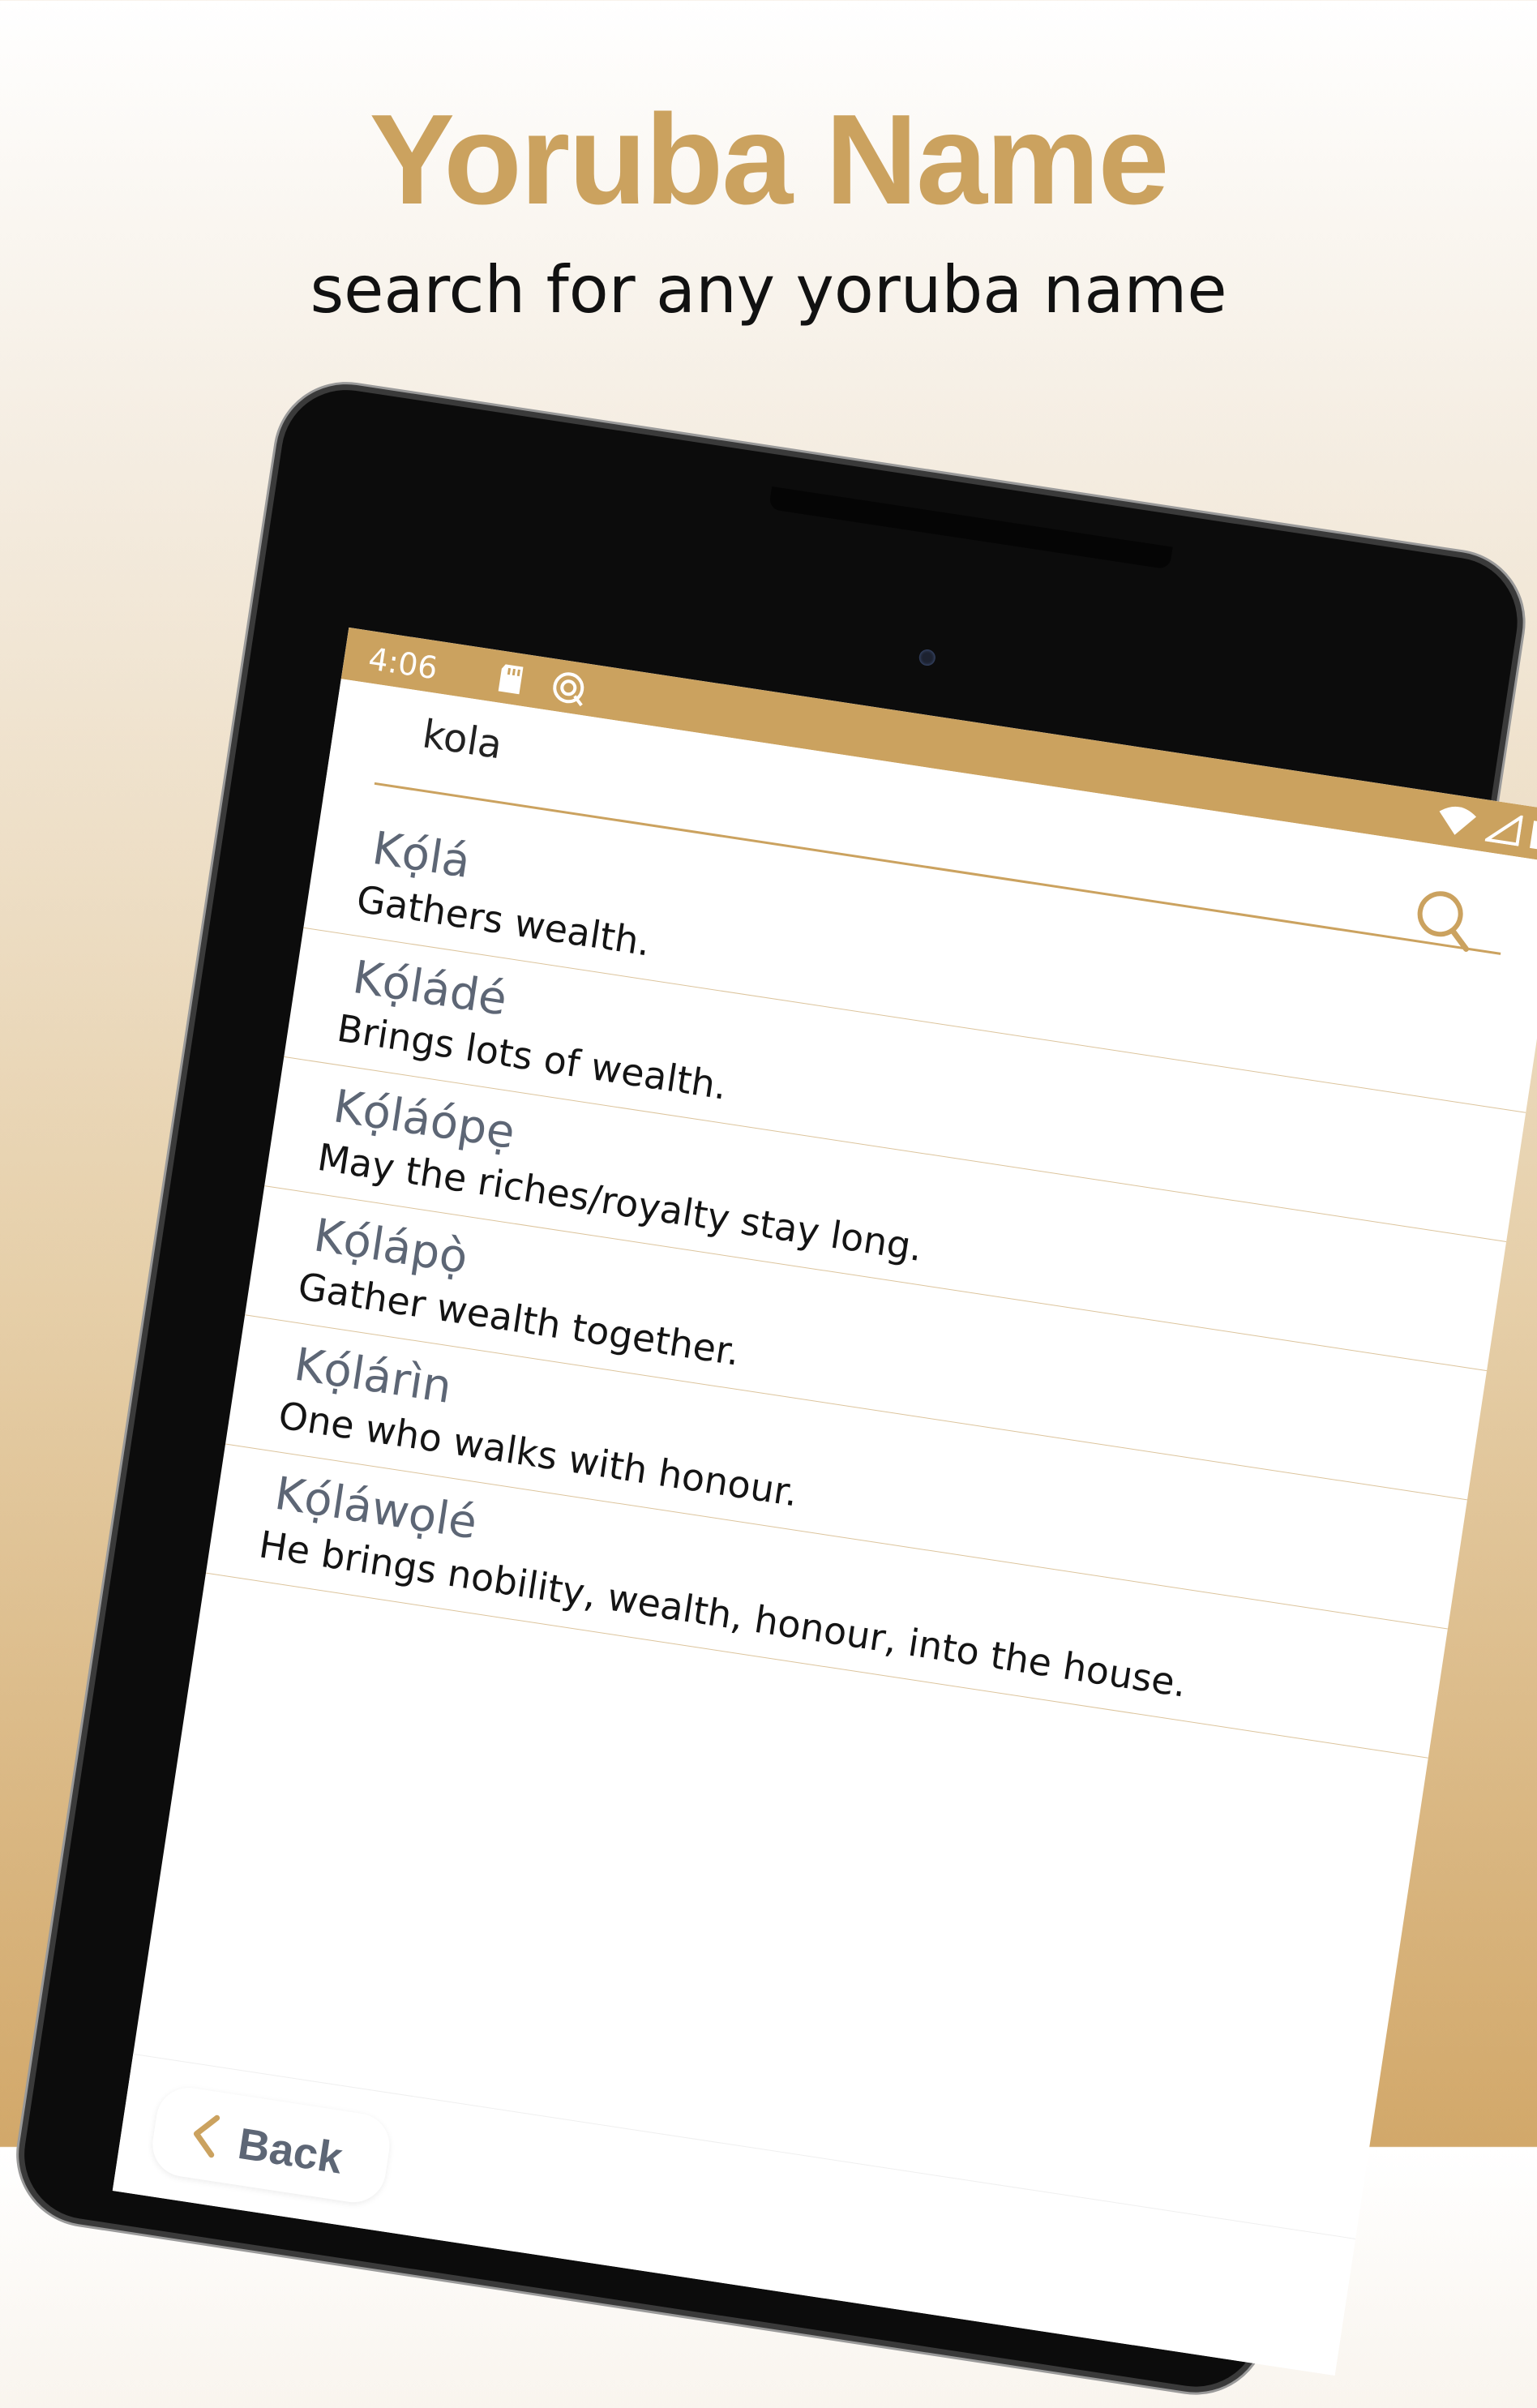 Image resolution: width=1537 pixels, height=2408 pixels. I want to click on result-name: Kọ́lá, so click(421, 855).